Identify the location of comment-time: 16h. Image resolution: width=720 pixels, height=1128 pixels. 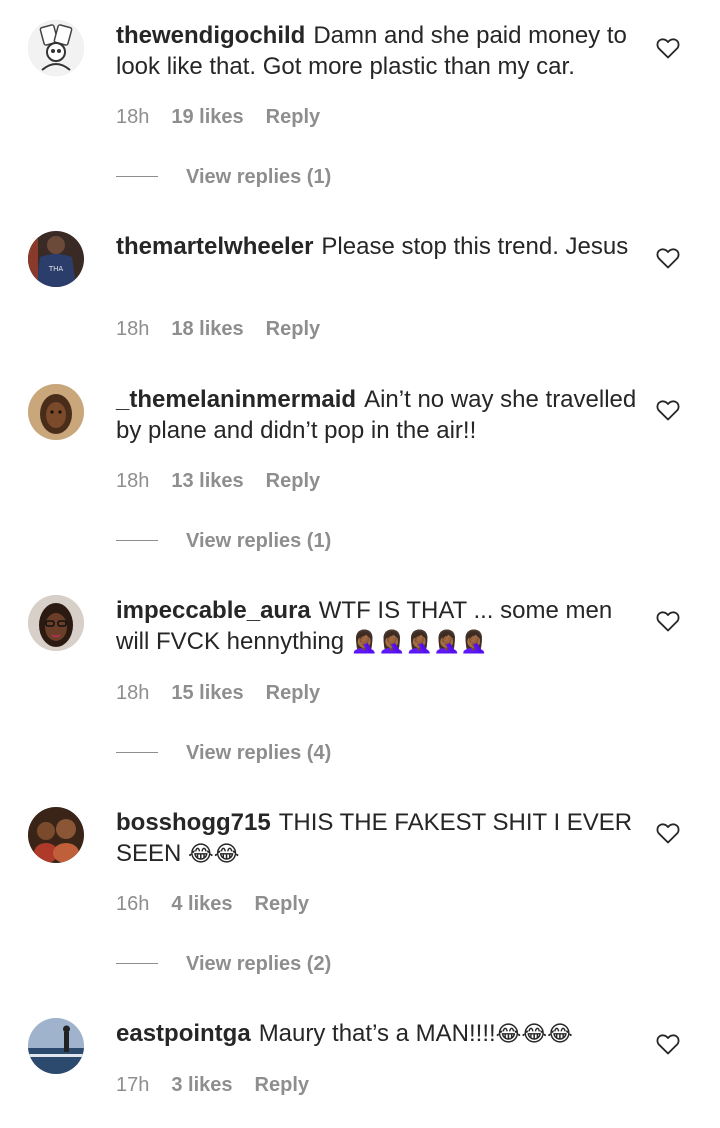
(133, 904).